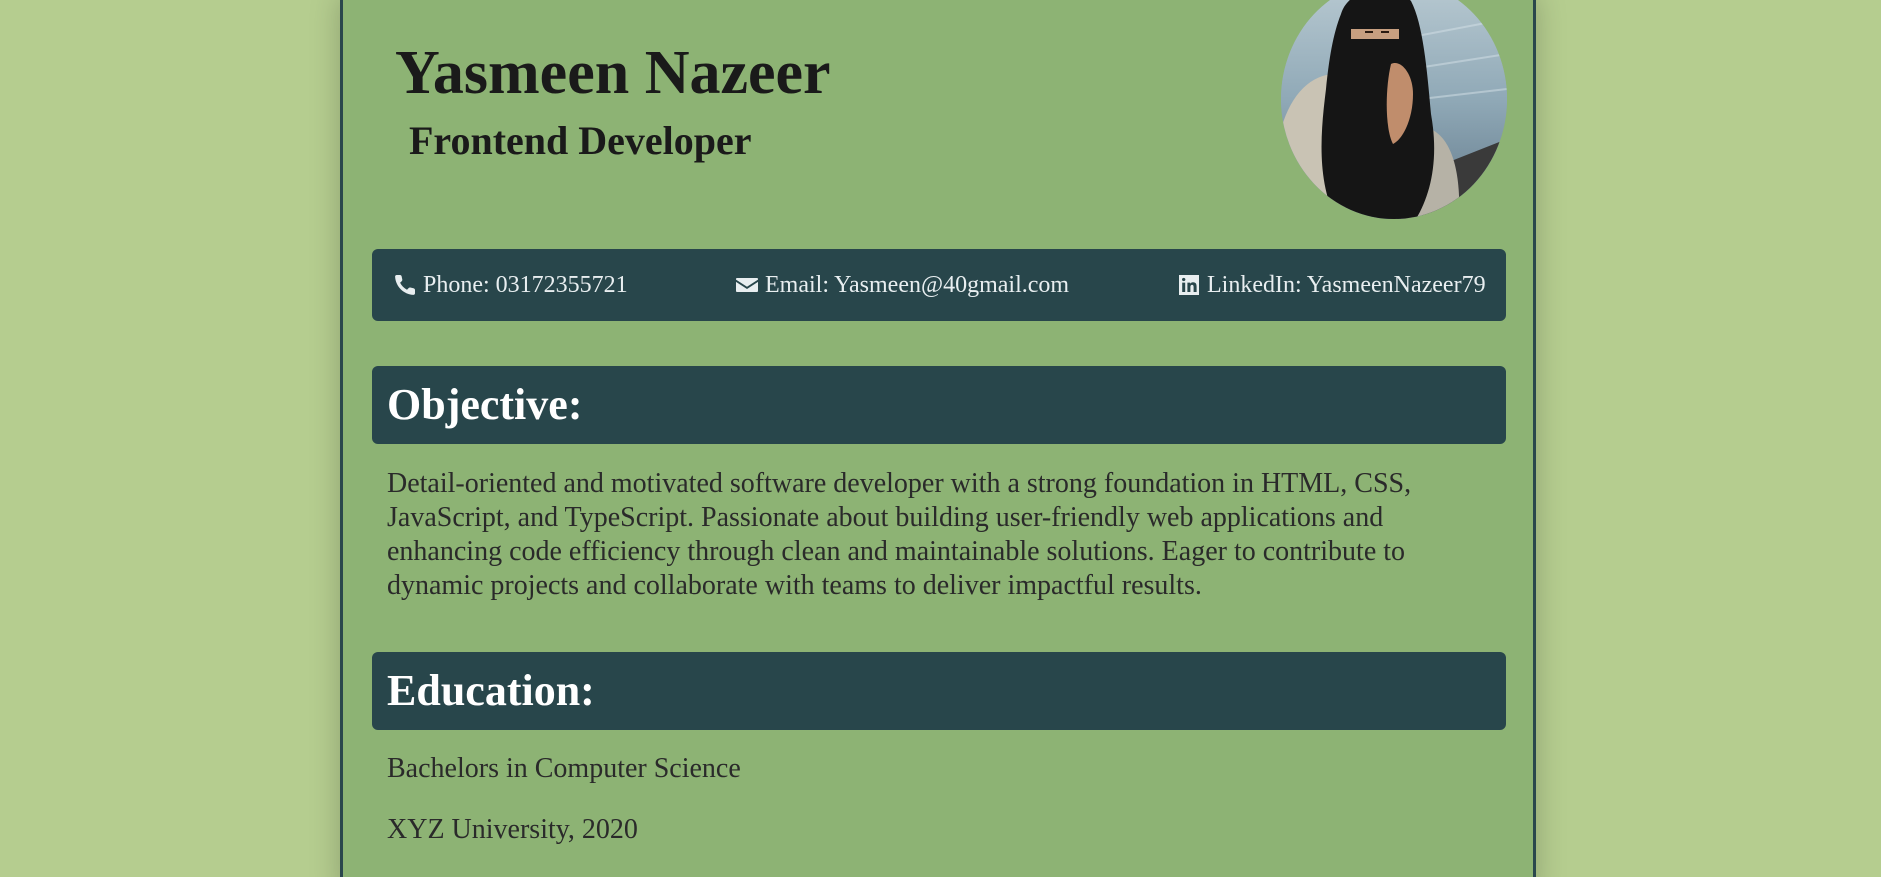 This screenshot has width=1881, height=877. I want to click on contact-email: Email: Yasmeen@40gmail.com, so click(902, 285).